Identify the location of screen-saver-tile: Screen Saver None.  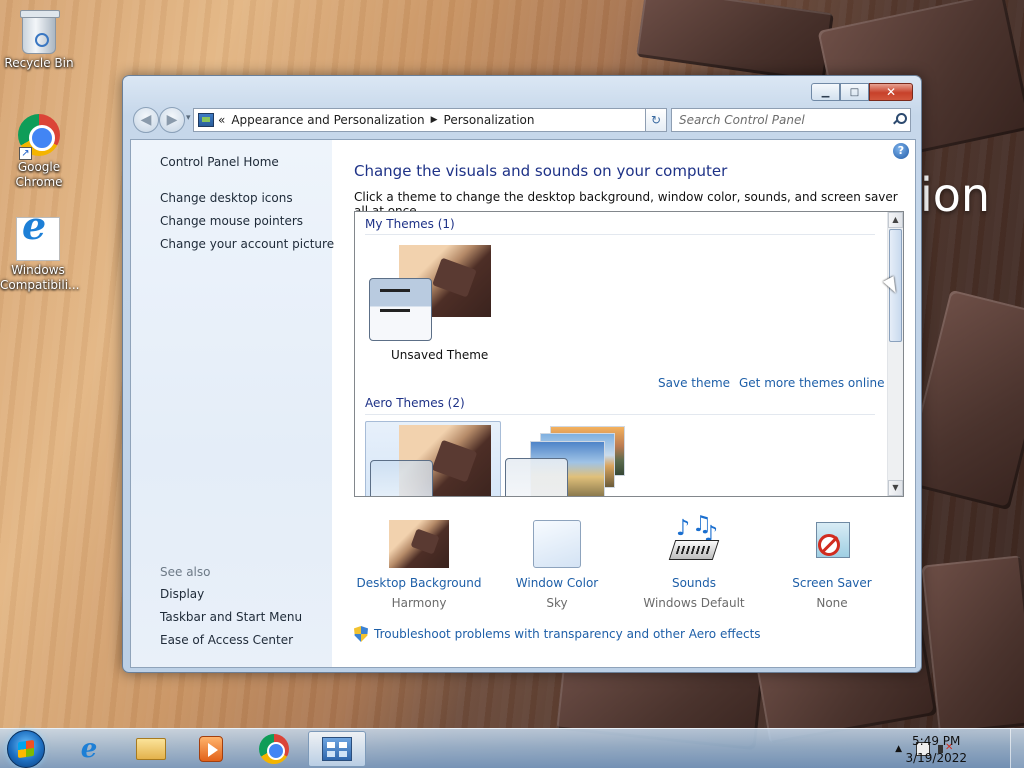
(832, 565).